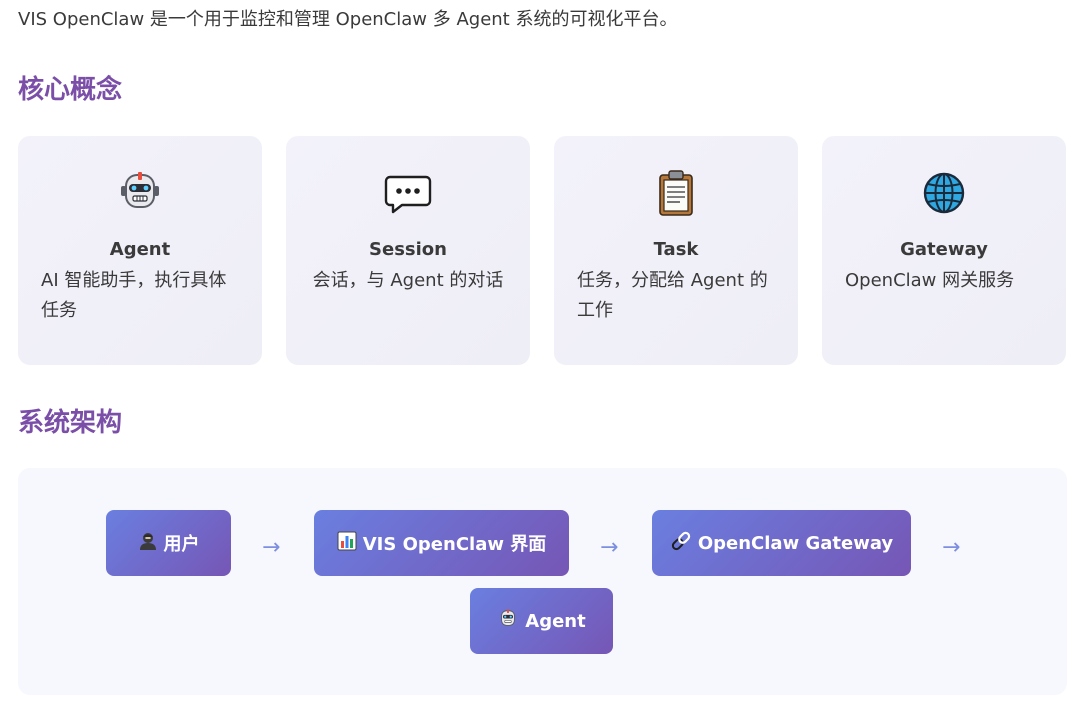 The width and height of the screenshot is (1080, 708). Describe the element at coordinates (555, 621) in the screenshot. I see `arch-node-label: Agent` at that location.